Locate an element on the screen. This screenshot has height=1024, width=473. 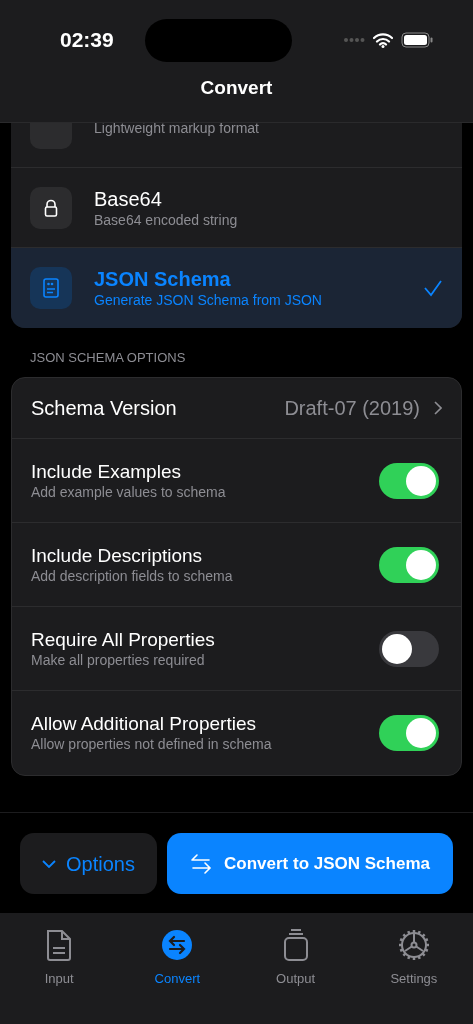
format-description: Lightweight markup format is located at coordinates (177, 130).